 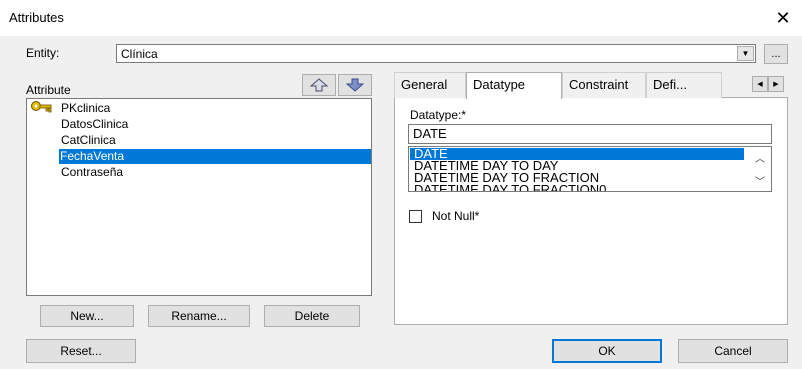 What do you see at coordinates (745, 53) in the screenshot?
I see `chevron-down-icon: ▼` at bounding box center [745, 53].